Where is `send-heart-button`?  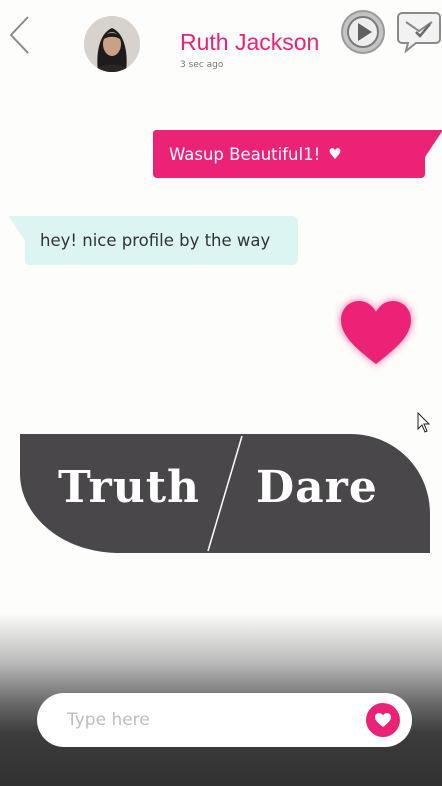
send-heart-button is located at coordinates (383, 720).